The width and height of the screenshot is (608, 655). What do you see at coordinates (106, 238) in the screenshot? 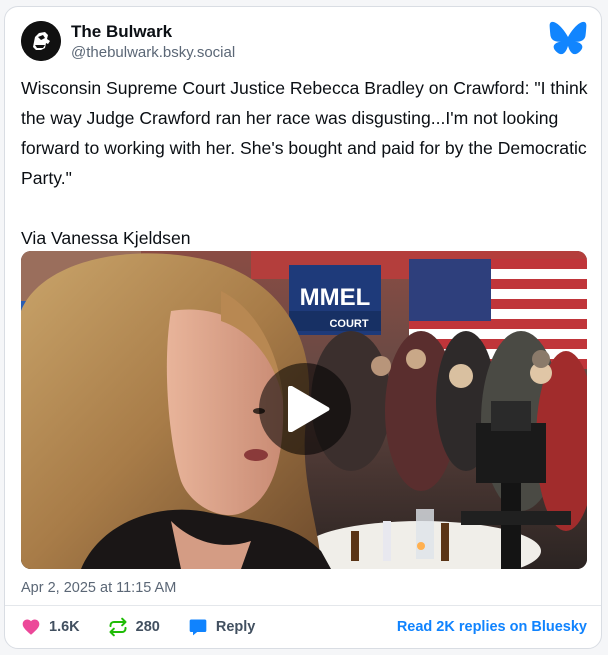
I see `post-paragraph: Via Vanessa Kjeldsen` at bounding box center [106, 238].